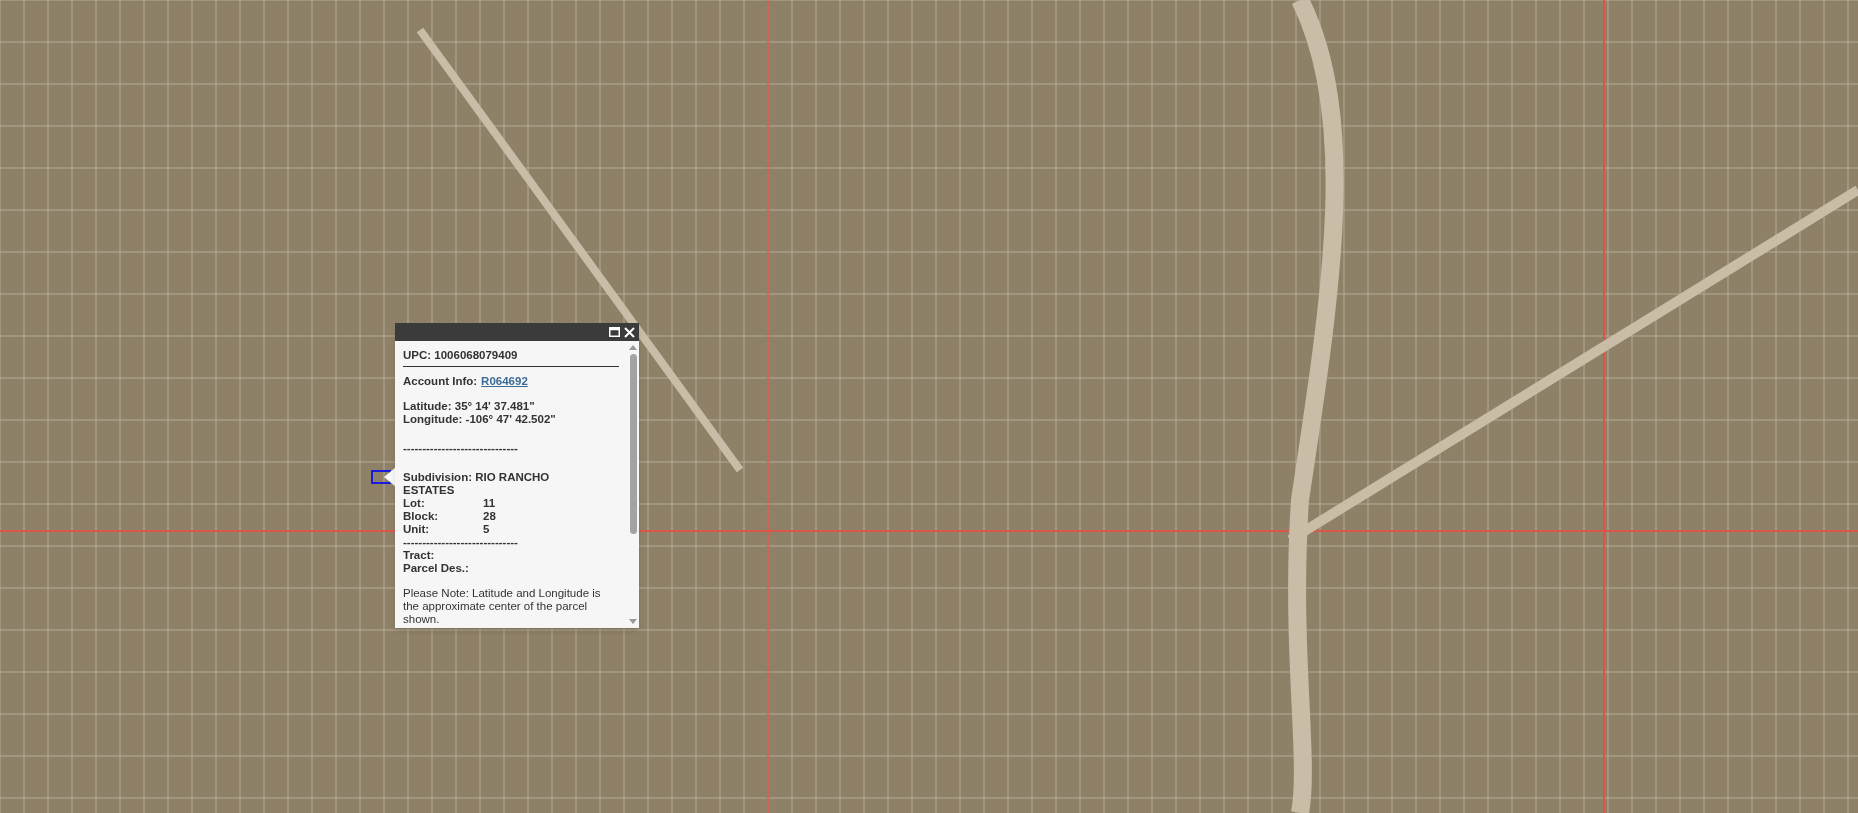 The height and width of the screenshot is (813, 1858). What do you see at coordinates (489, 503) in the screenshot?
I see `field-value: 11` at bounding box center [489, 503].